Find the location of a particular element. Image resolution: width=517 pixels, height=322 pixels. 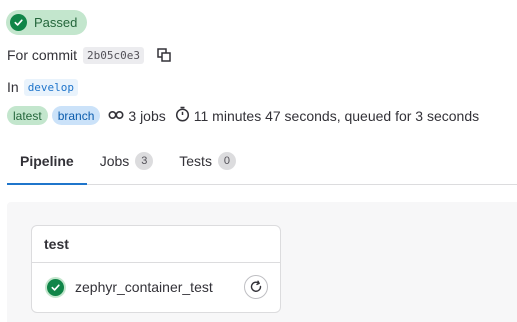

commit-prefix: For commit is located at coordinates (42, 55).